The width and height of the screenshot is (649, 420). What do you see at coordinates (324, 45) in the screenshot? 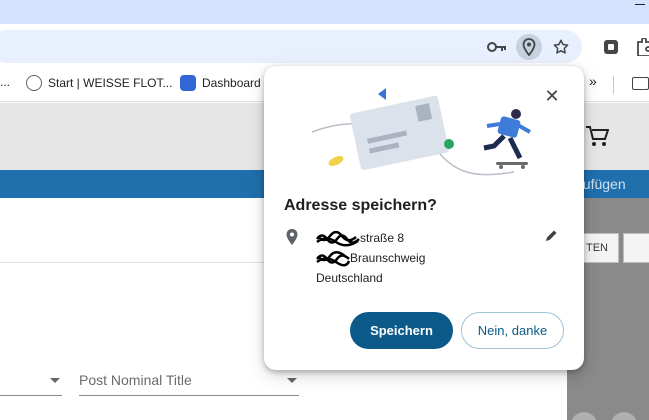
I see `browser-toolbar` at bounding box center [324, 45].